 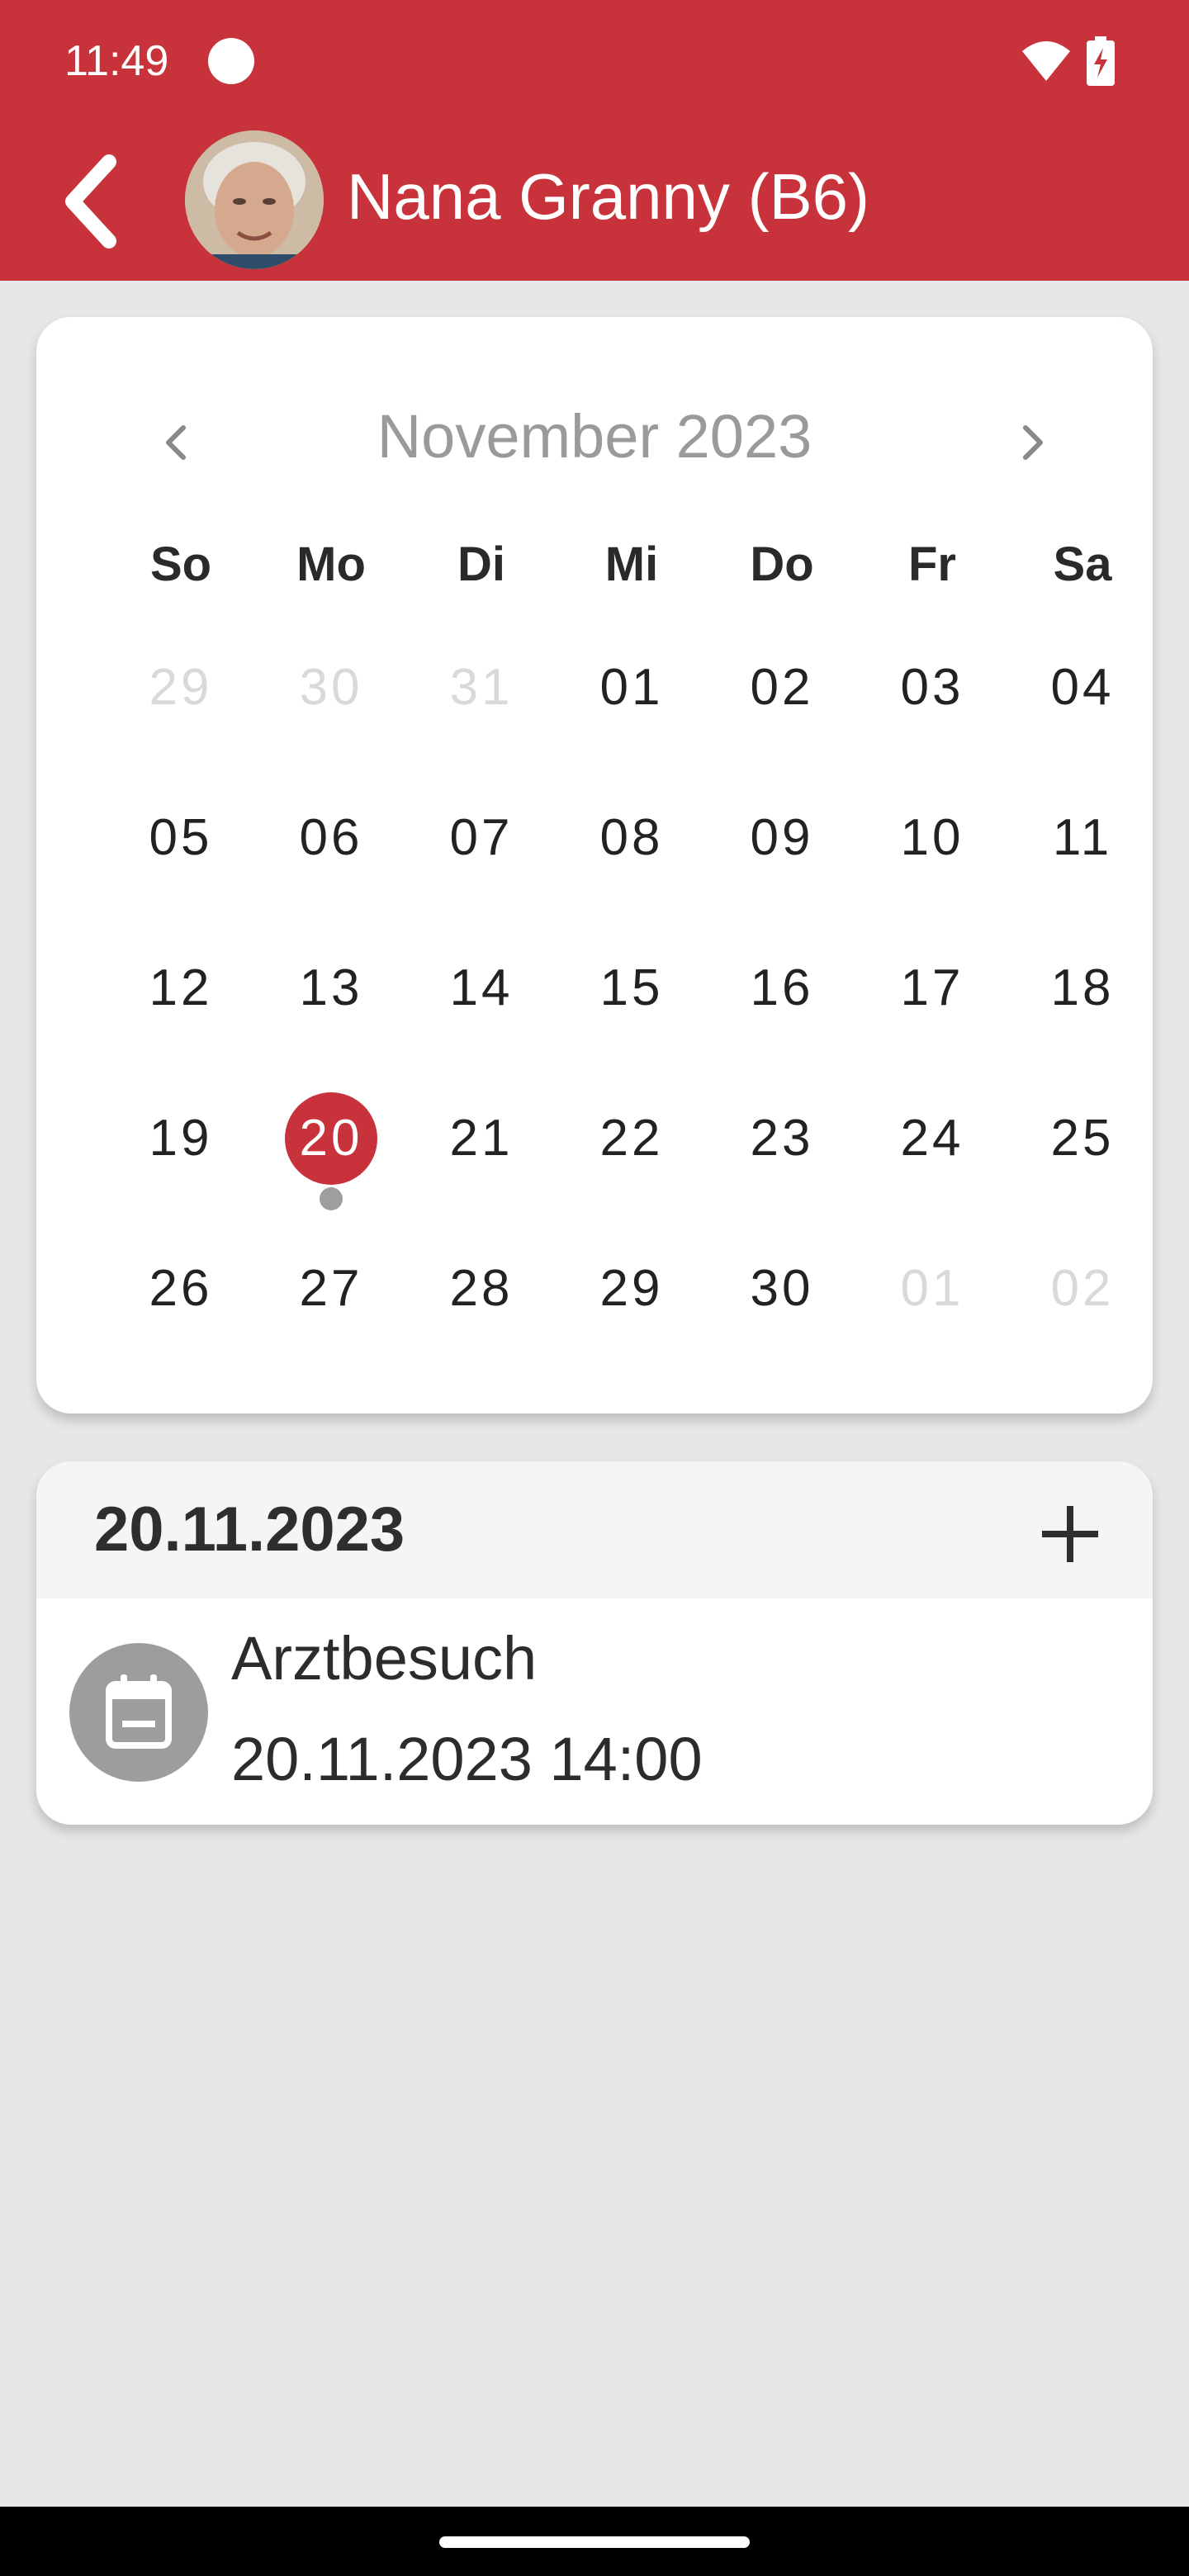 I want to click on month-title: November 2023, so click(x=594, y=436).